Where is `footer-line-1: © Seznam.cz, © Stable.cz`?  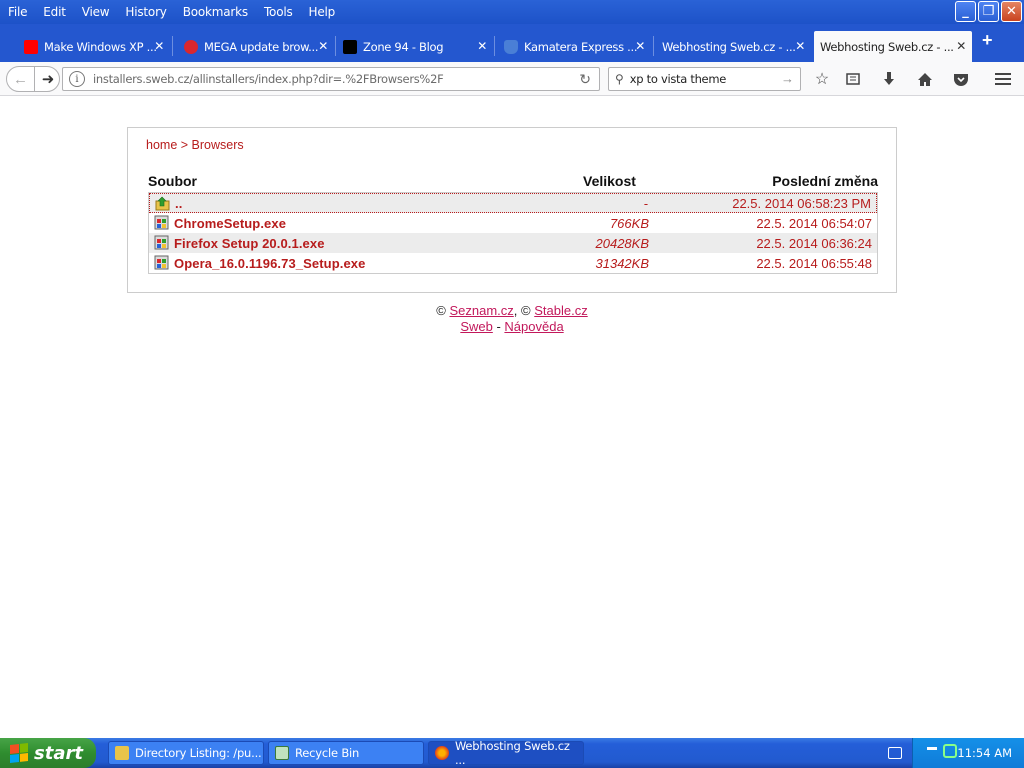 footer-line-1: © Seznam.cz, © Stable.cz is located at coordinates (512, 310).